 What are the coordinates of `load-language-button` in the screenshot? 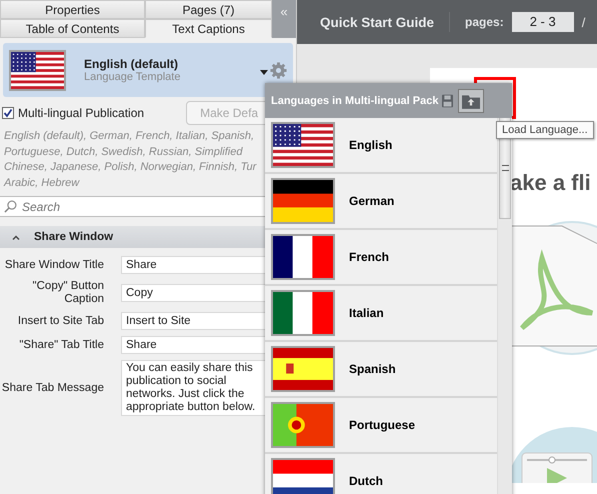 It's located at (471, 100).